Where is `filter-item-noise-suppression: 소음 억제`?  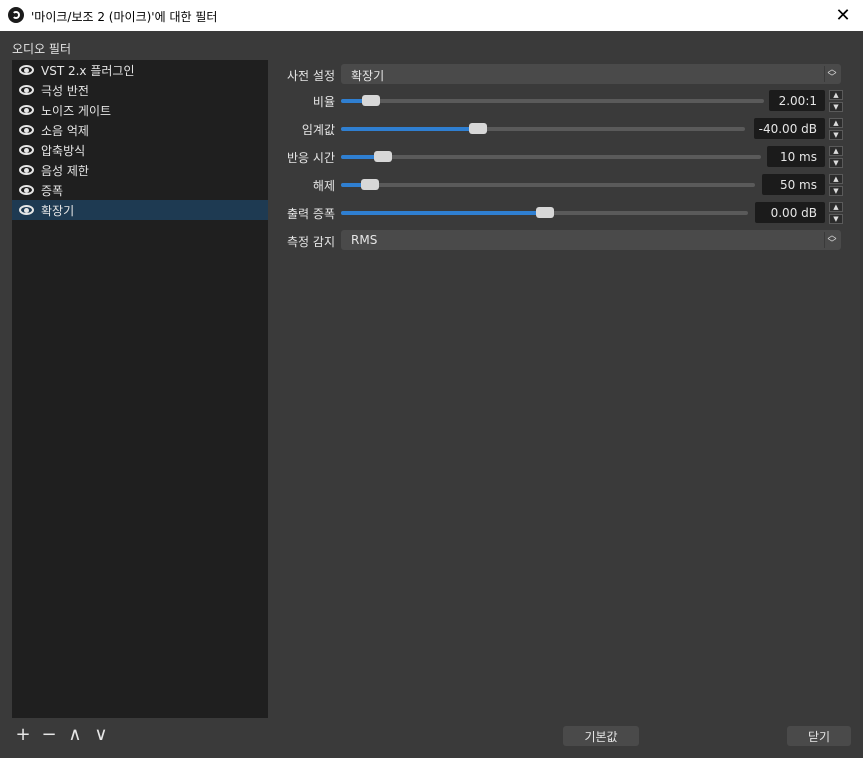 filter-item-noise-suppression: 소음 억제 is located at coordinates (140, 130).